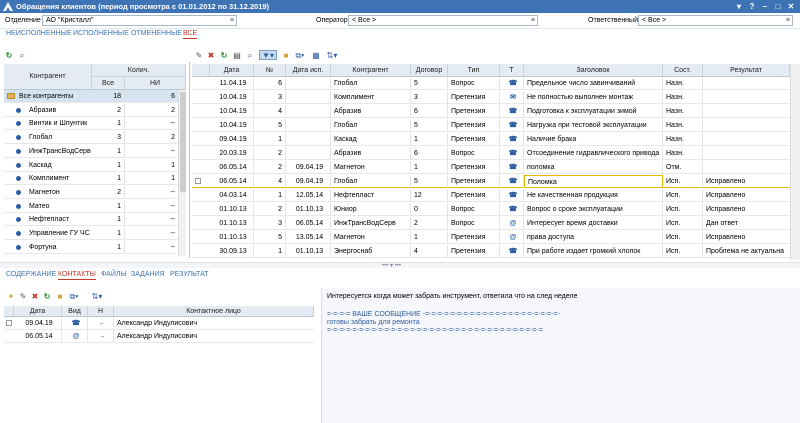  What do you see at coordinates (778, 6) in the screenshot?
I see `maximize-button: □` at bounding box center [778, 6].